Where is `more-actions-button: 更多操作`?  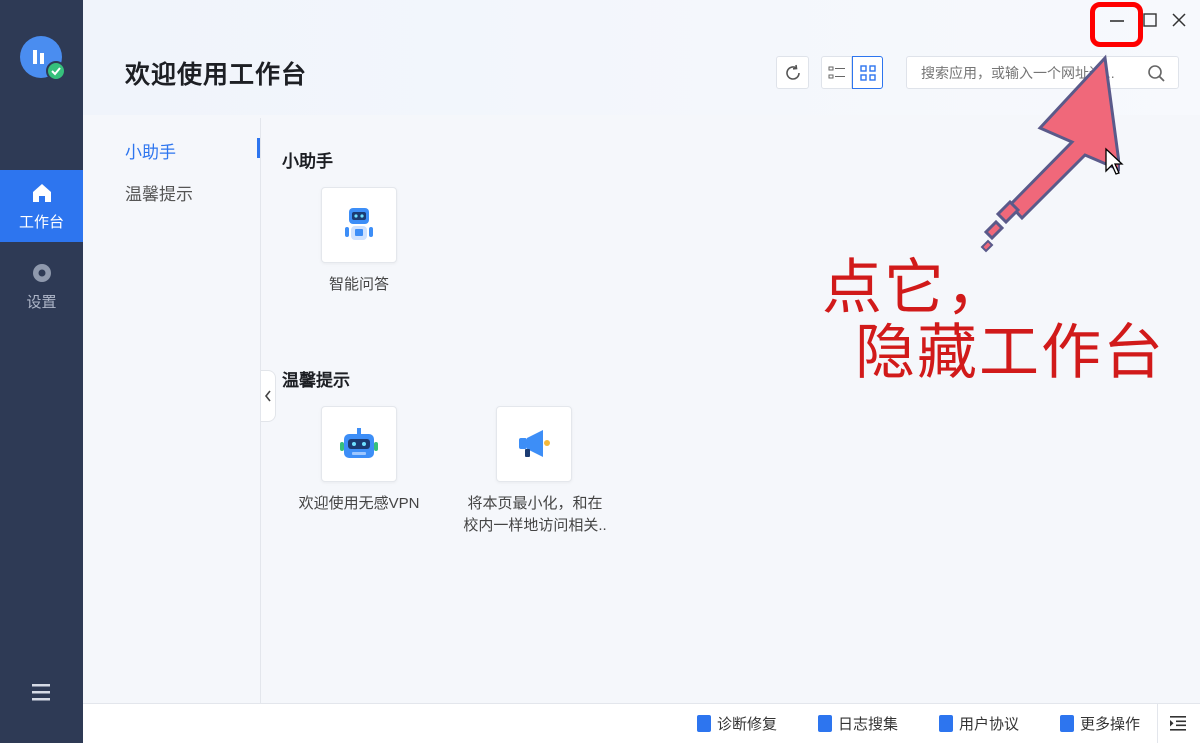 more-actions-button: 更多操作 is located at coordinates (1100, 723).